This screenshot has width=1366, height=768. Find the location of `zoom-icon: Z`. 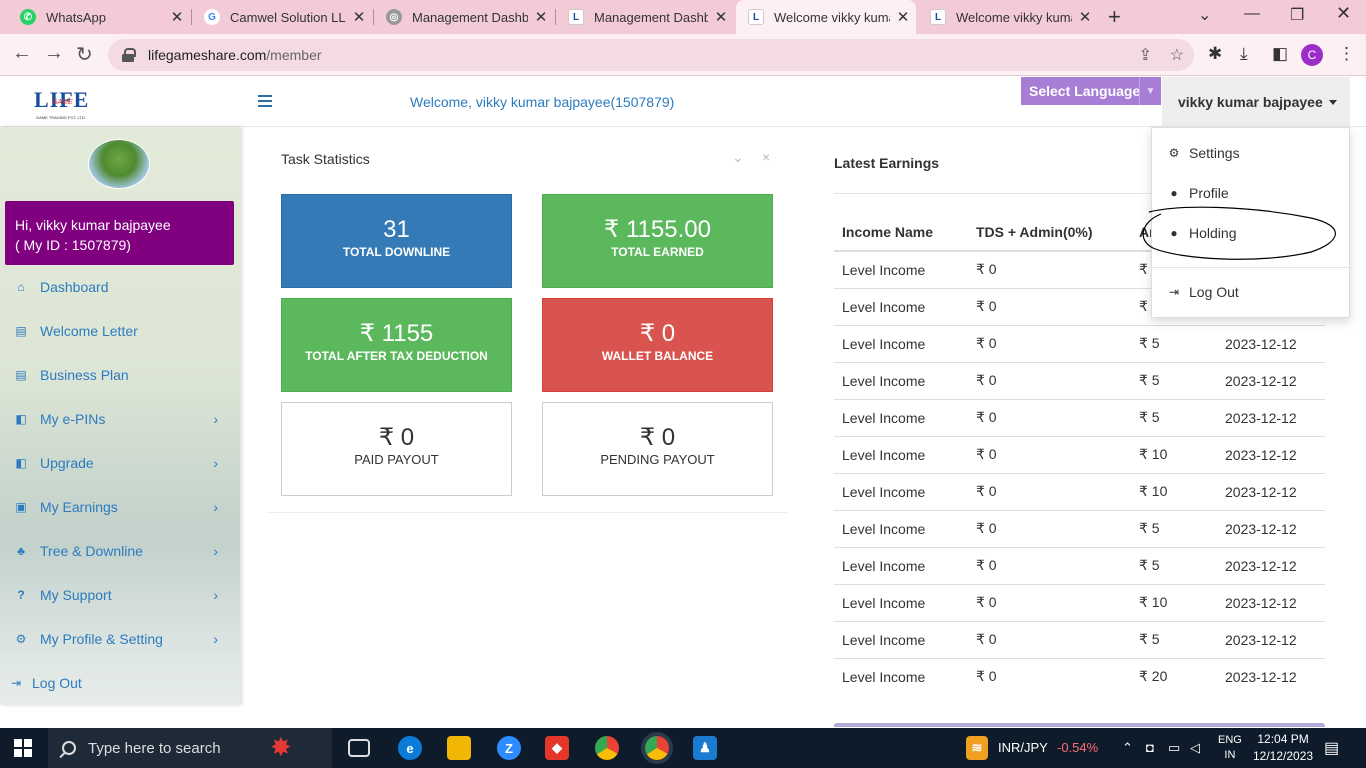

zoom-icon: Z is located at coordinates (509, 748).